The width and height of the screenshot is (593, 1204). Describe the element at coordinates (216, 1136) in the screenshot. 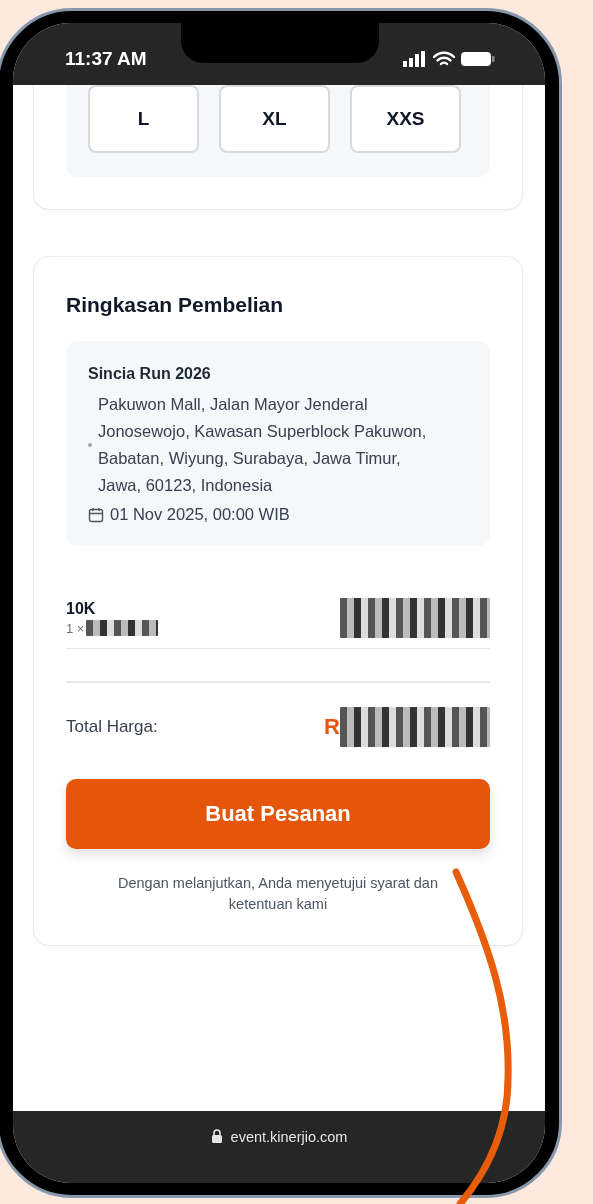

I see `lock-icon` at that location.